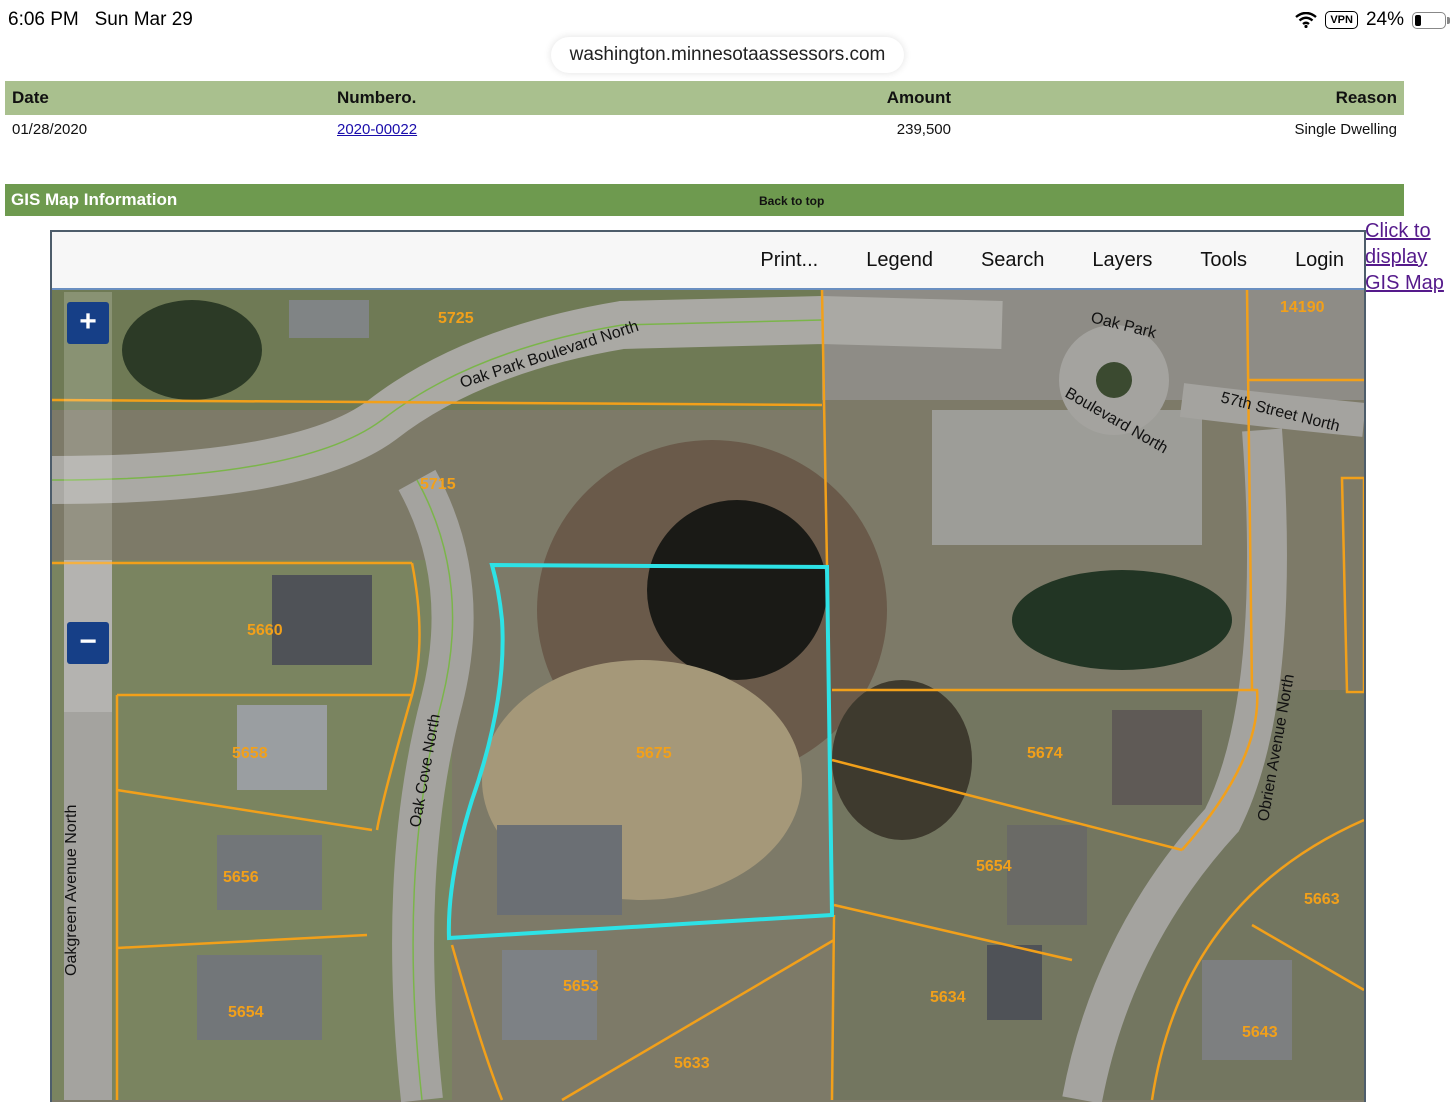  I want to click on col-date: Date, so click(30, 97).